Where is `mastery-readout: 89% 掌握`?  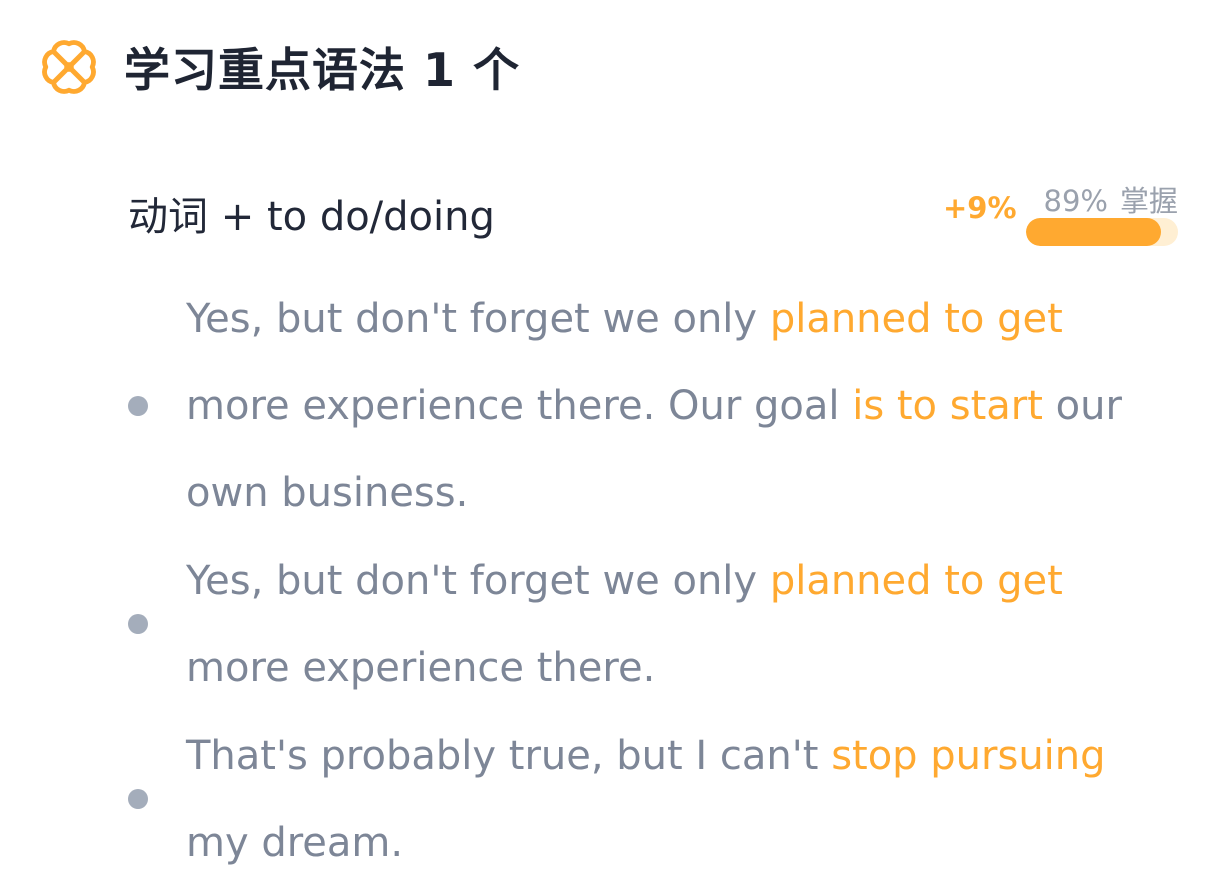 mastery-readout: 89% 掌握 is located at coordinates (1111, 199).